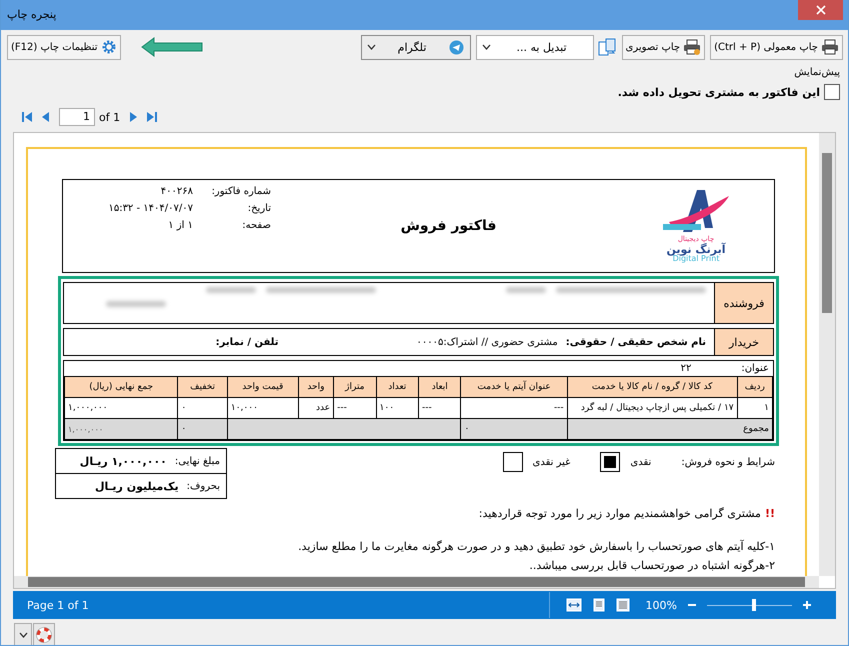 The image size is (849, 646). I want to click on horizontal-scrollbar, so click(416, 582).